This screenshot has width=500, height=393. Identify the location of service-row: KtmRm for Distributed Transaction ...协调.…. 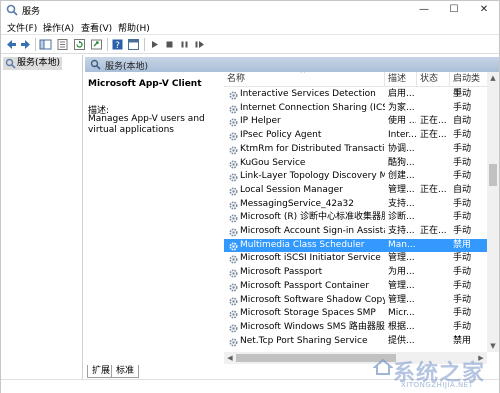
(356, 150).